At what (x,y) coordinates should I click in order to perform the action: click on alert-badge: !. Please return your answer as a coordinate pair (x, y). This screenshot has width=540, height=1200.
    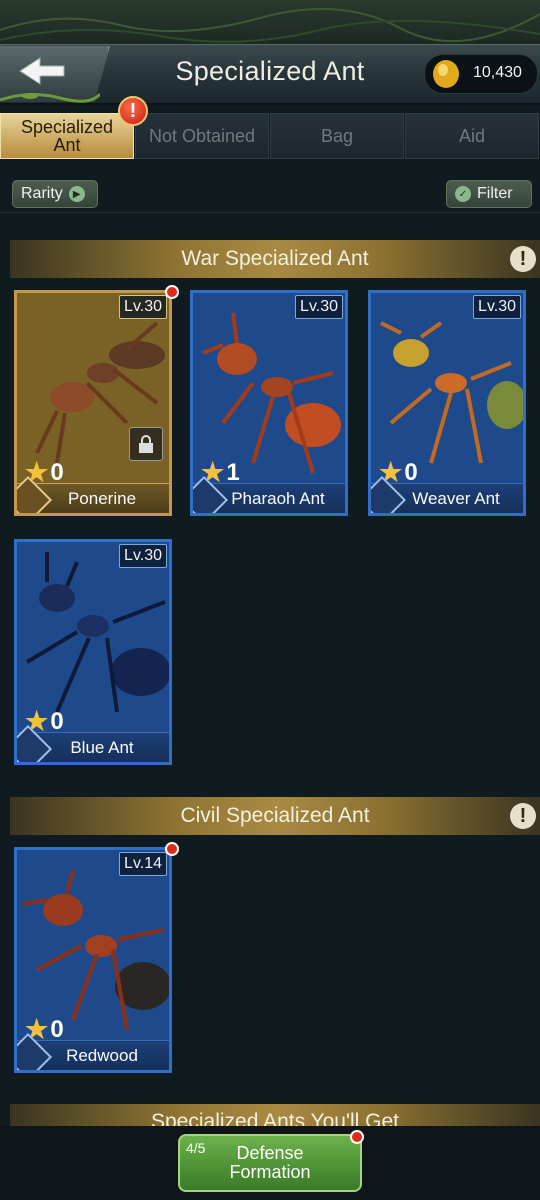
    Looking at the image, I should click on (133, 111).